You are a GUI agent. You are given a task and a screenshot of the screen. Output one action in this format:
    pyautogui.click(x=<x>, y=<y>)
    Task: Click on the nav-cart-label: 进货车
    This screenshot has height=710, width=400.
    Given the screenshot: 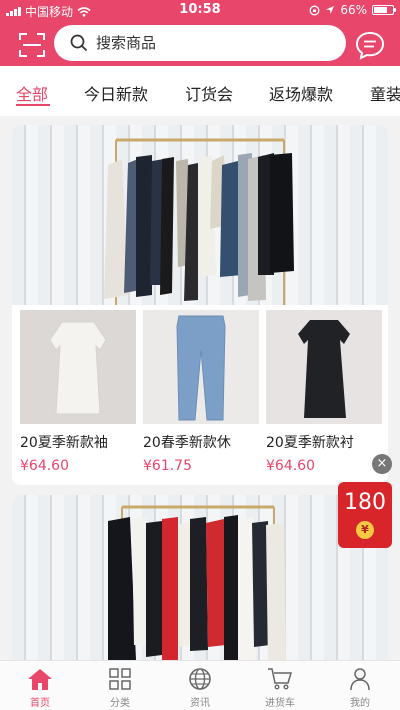 What is the action you would take?
    pyautogui.click(x=280, y=703)
    